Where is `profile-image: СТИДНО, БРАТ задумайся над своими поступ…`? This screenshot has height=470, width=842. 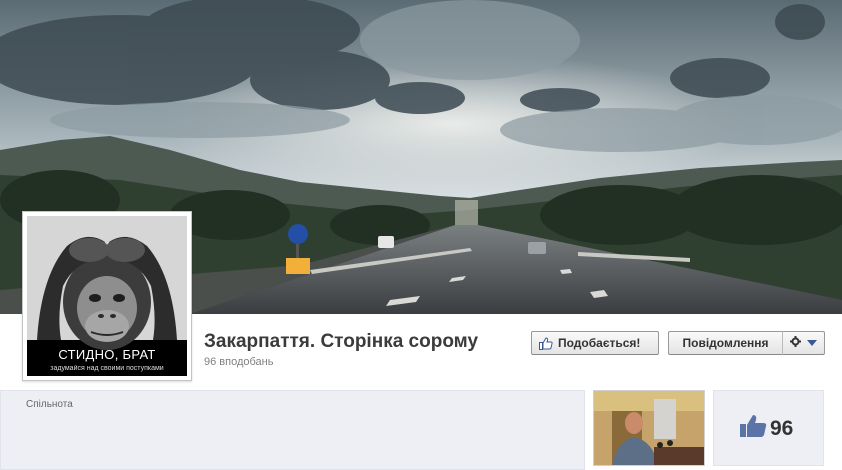
profile-image: СТИДНО, БРАТ задумайся над своими поступ… is located at coordinates (107, 296).